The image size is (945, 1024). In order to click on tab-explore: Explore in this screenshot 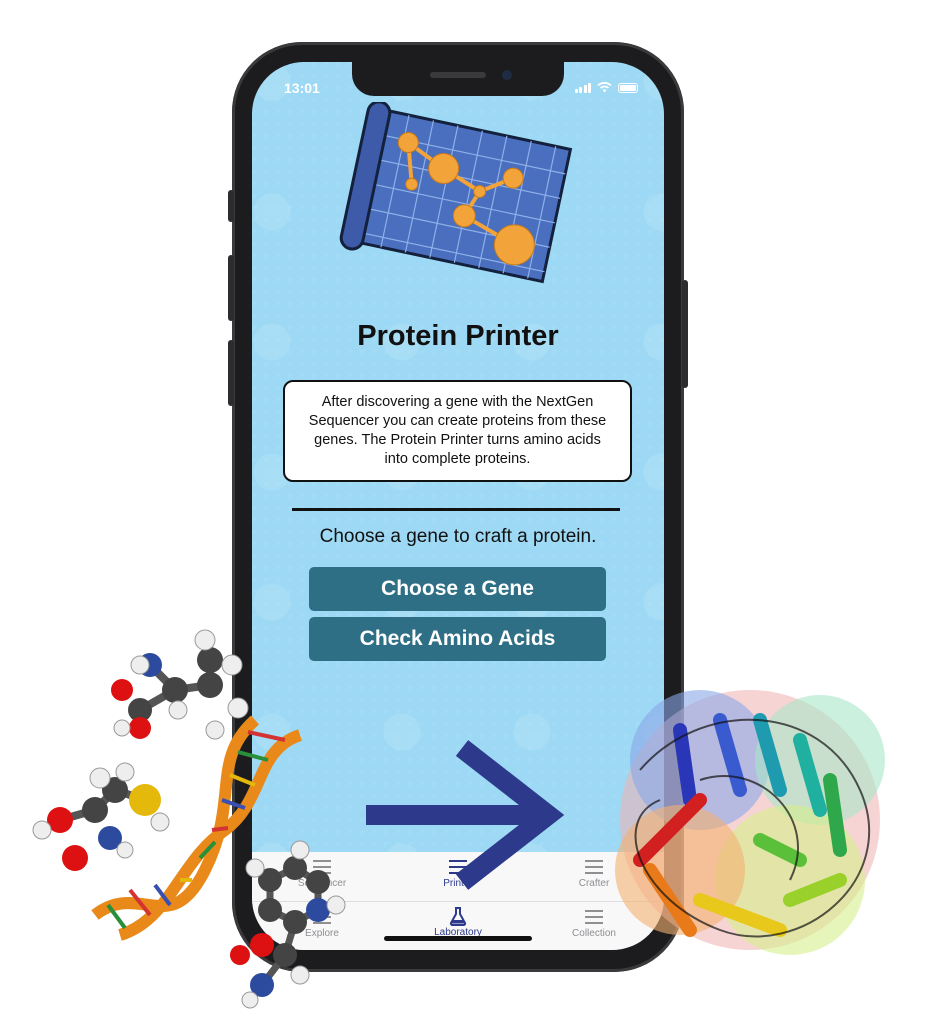, I will do `click(322, 924)`.